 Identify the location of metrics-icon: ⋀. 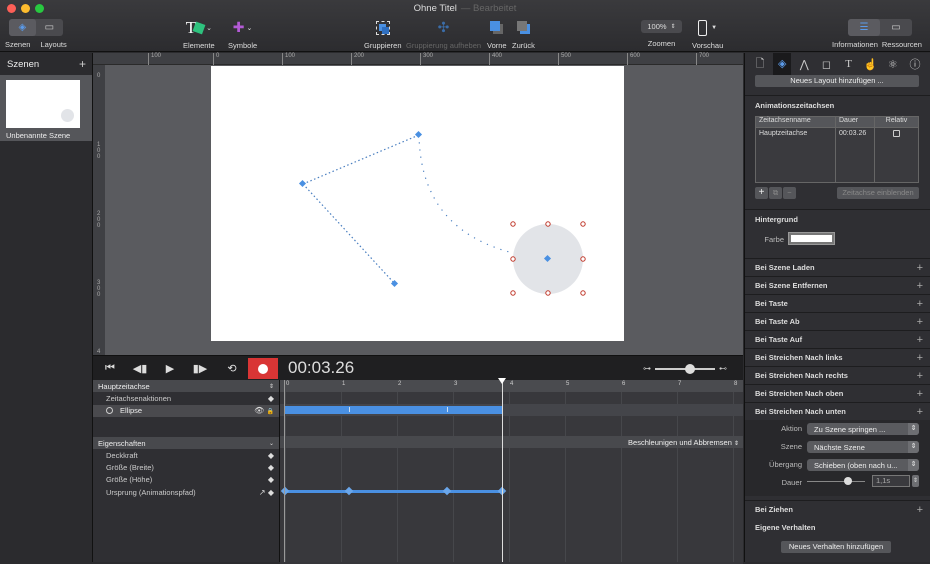
(804, 64).